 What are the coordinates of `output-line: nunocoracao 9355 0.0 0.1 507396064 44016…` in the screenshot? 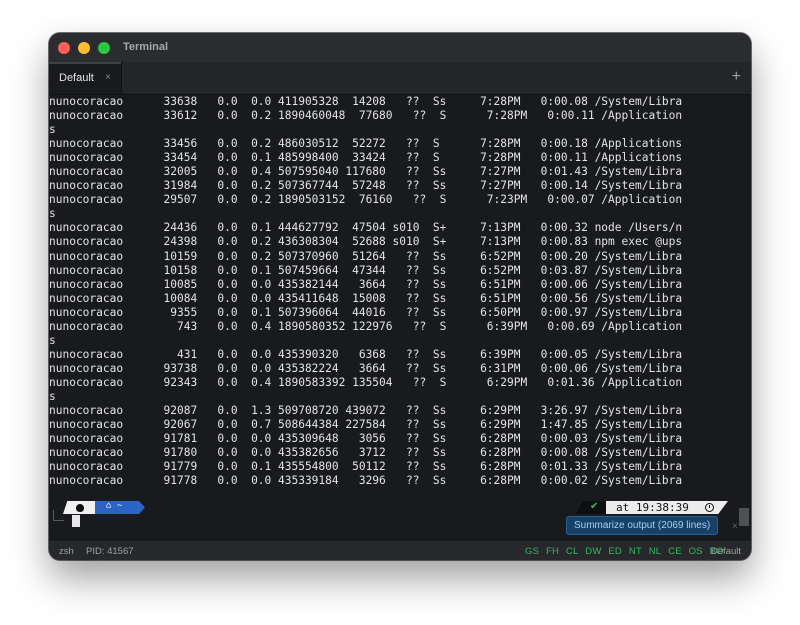 It's located at (366, 312).